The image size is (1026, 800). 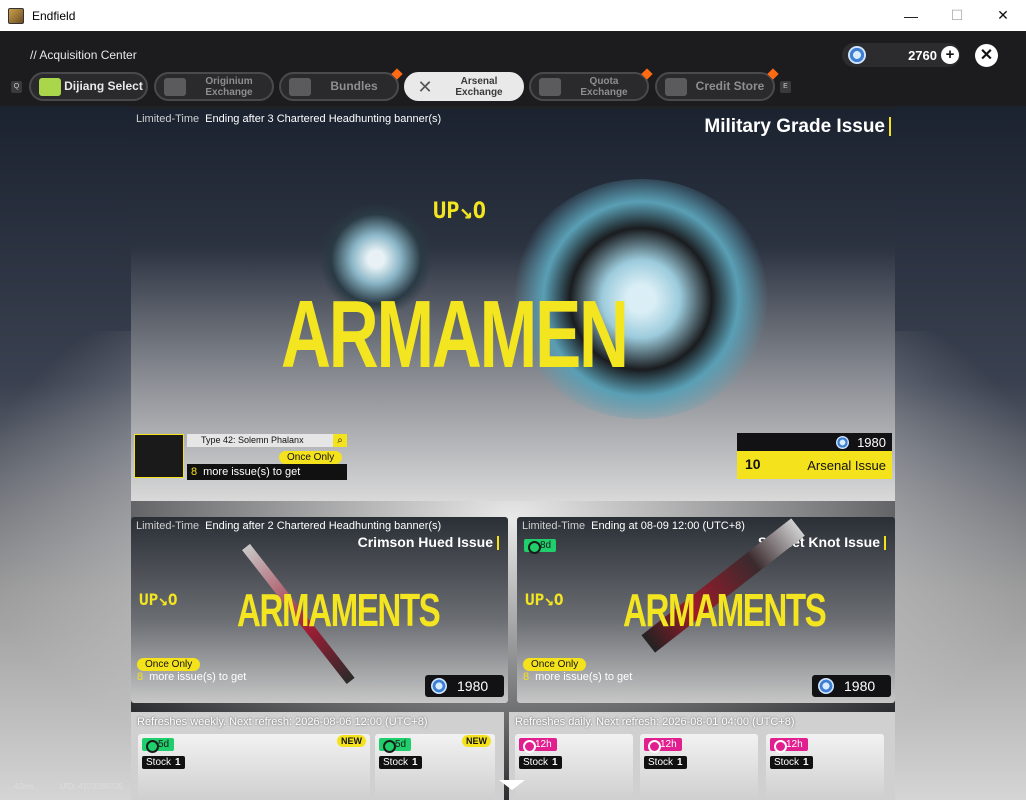 I want to click on issue-count: 10, so click(x=753, y=464).